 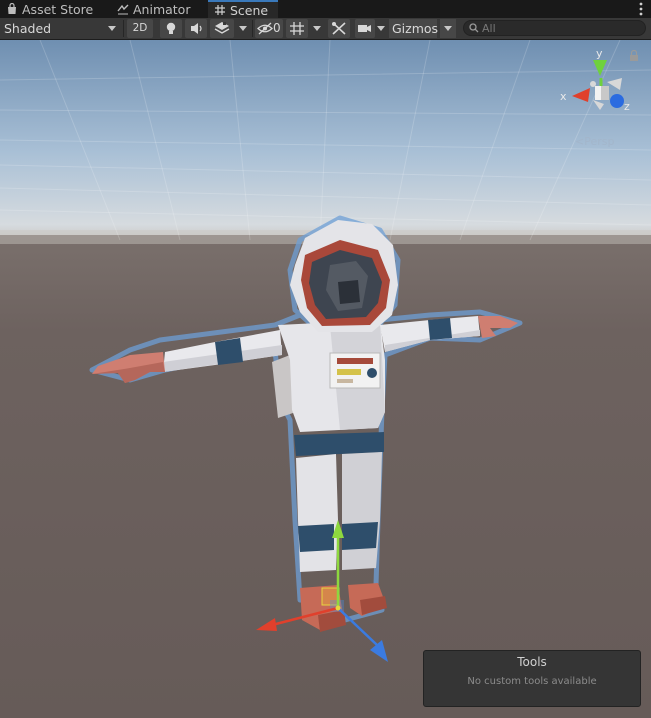 I want to click on hidden-objects-count: 0, so click(x=277, y=28).